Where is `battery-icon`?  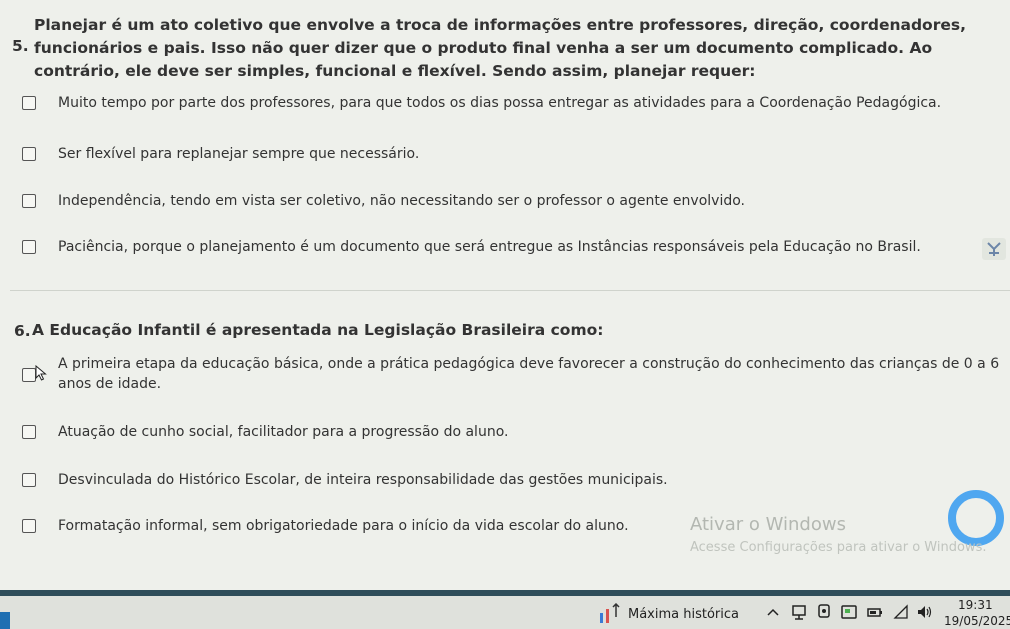 battery-icon is located at coordinates (875, 612).